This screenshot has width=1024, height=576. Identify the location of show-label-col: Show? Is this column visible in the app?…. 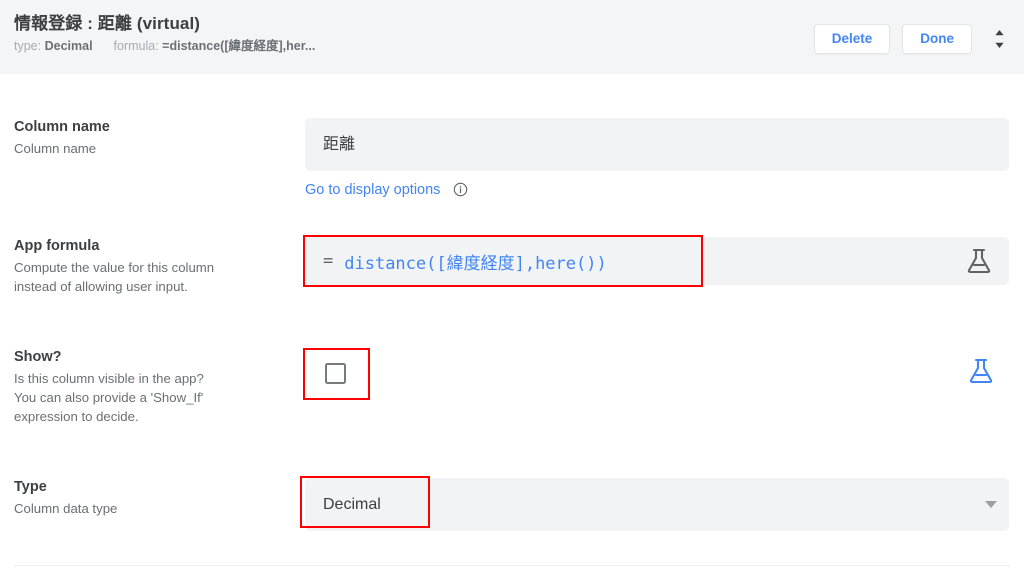
(151, 387).